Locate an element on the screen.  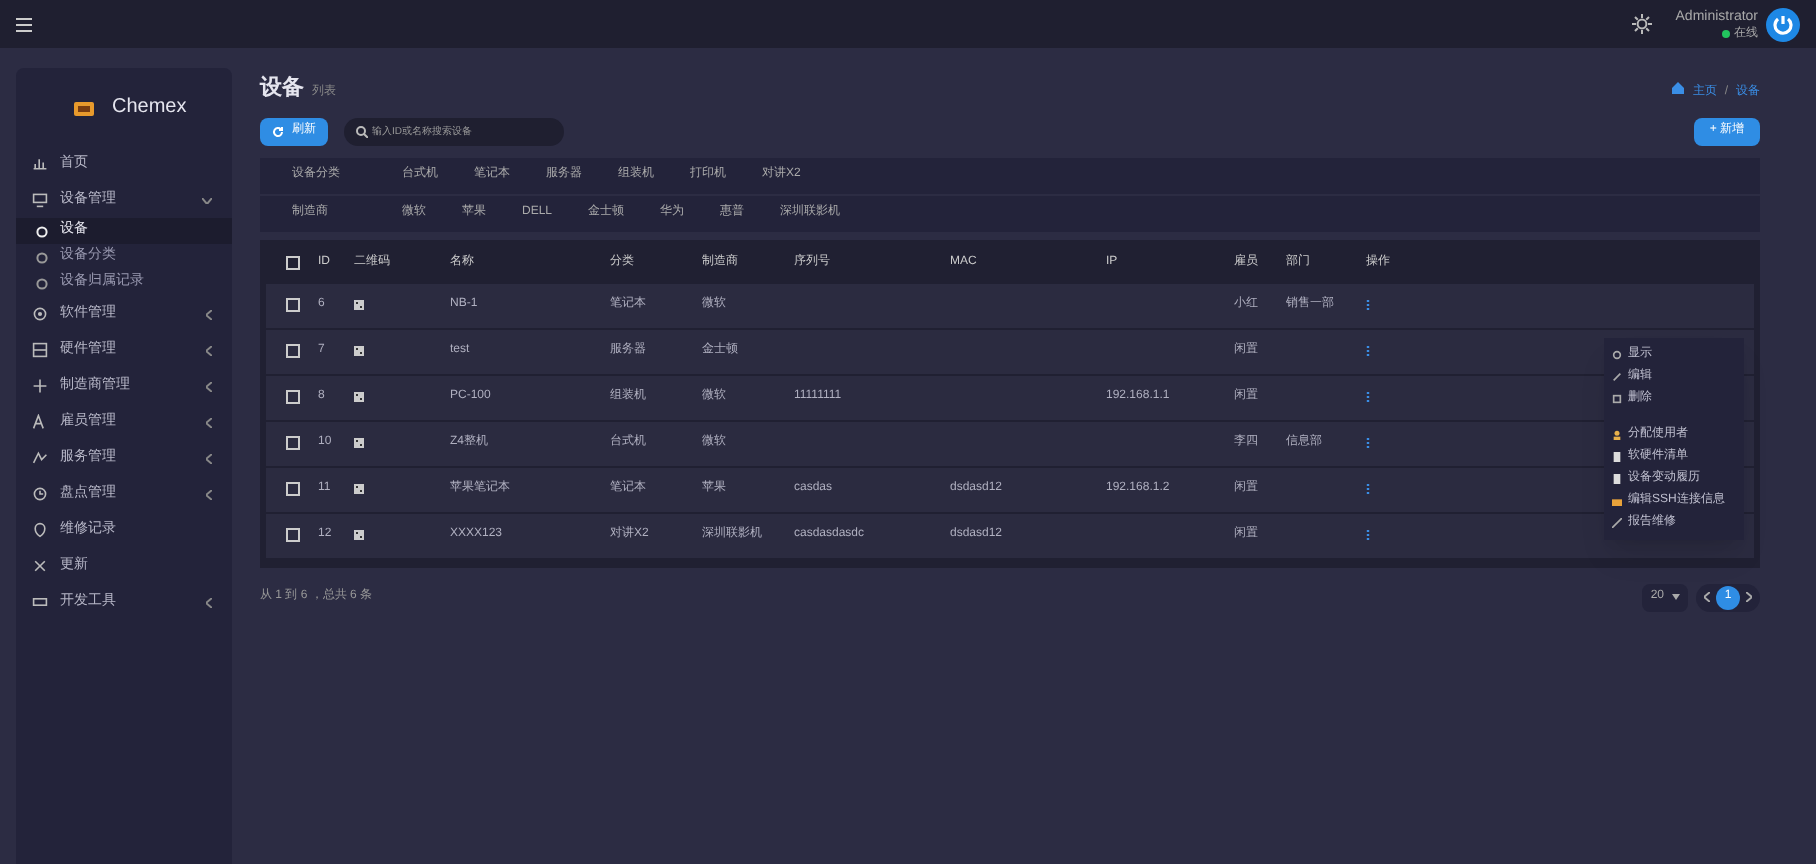
brand-name: Chemex is located at coordinates (149, 108).